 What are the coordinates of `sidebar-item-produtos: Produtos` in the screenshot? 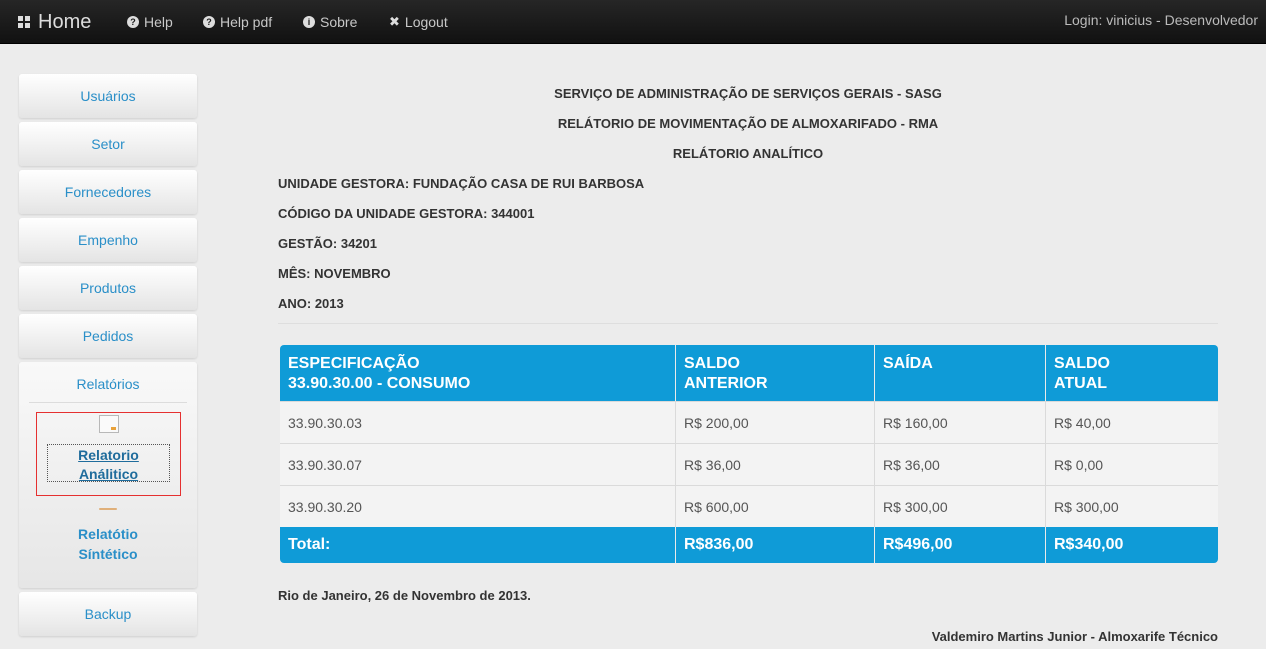 It's located at (108, 288).